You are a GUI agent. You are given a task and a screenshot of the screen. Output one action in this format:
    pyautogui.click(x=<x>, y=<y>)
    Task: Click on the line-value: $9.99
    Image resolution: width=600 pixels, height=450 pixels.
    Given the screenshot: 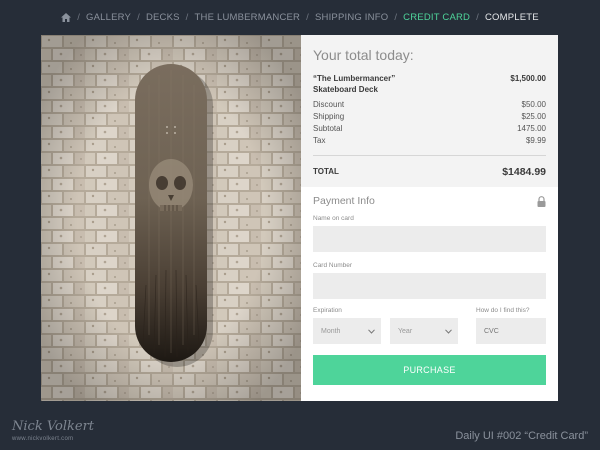 What is the action you would take?
    pyautogui.click(x=535, y=140)
    